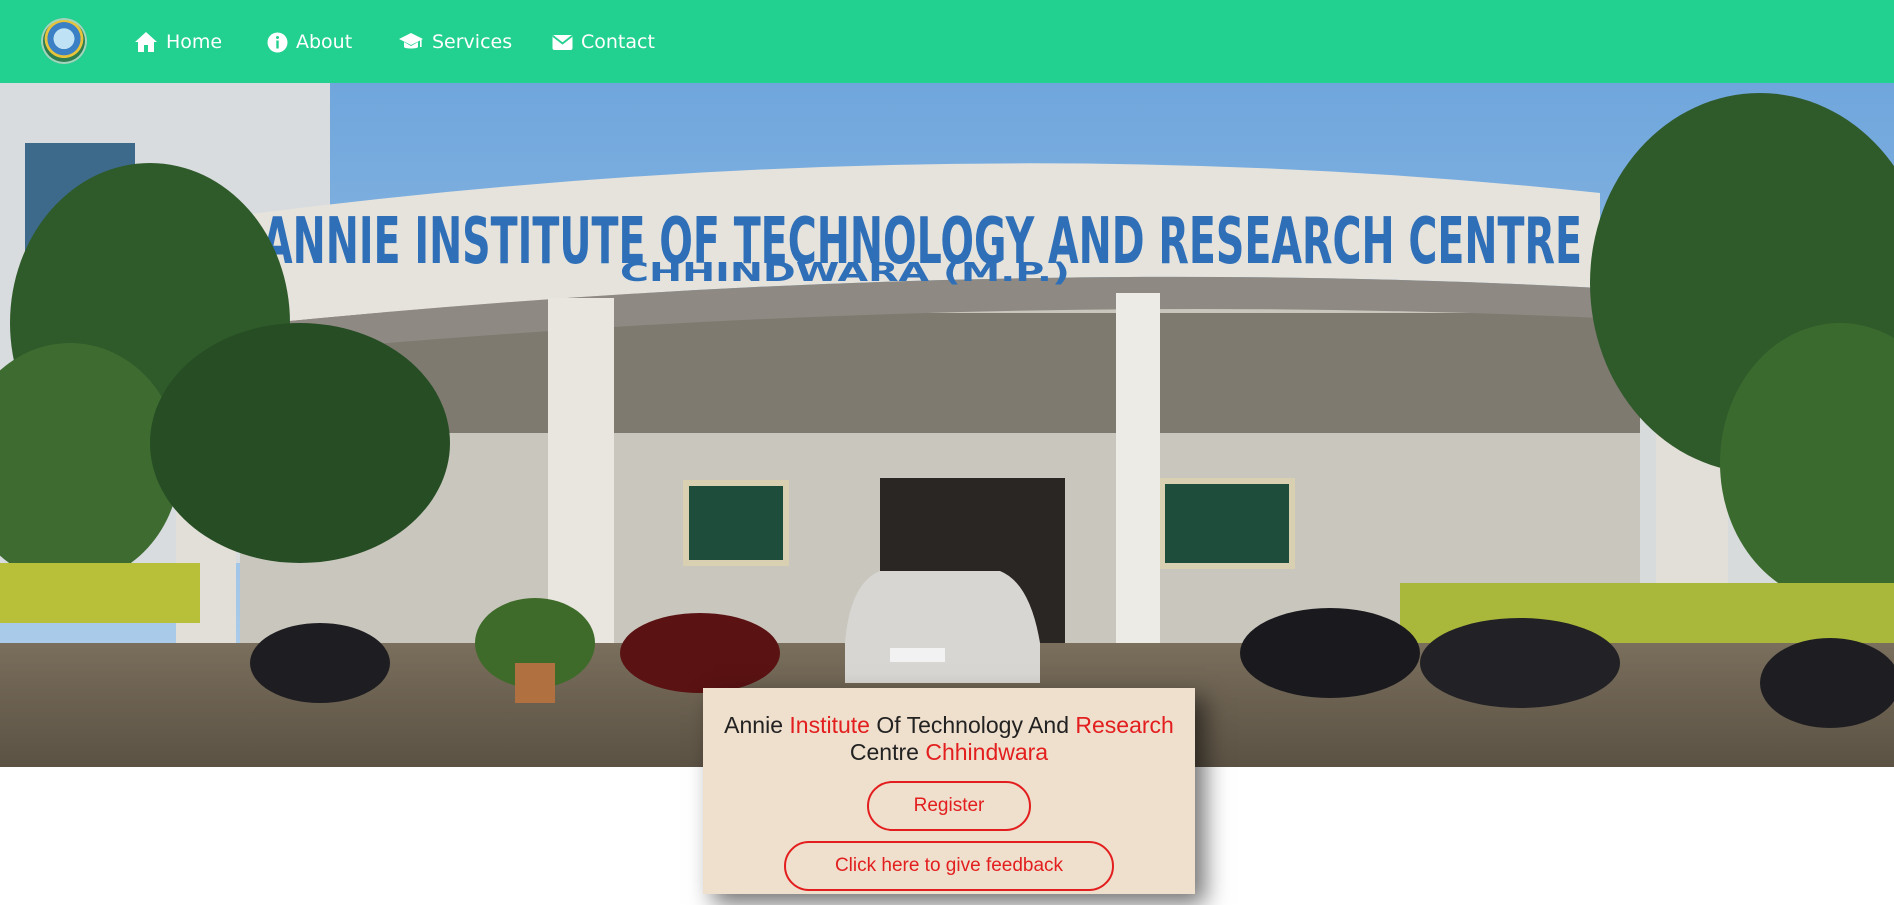  Describe the element at coordinates (64, 41) in the screenshot. I see `institute-logo-icon` at that location.